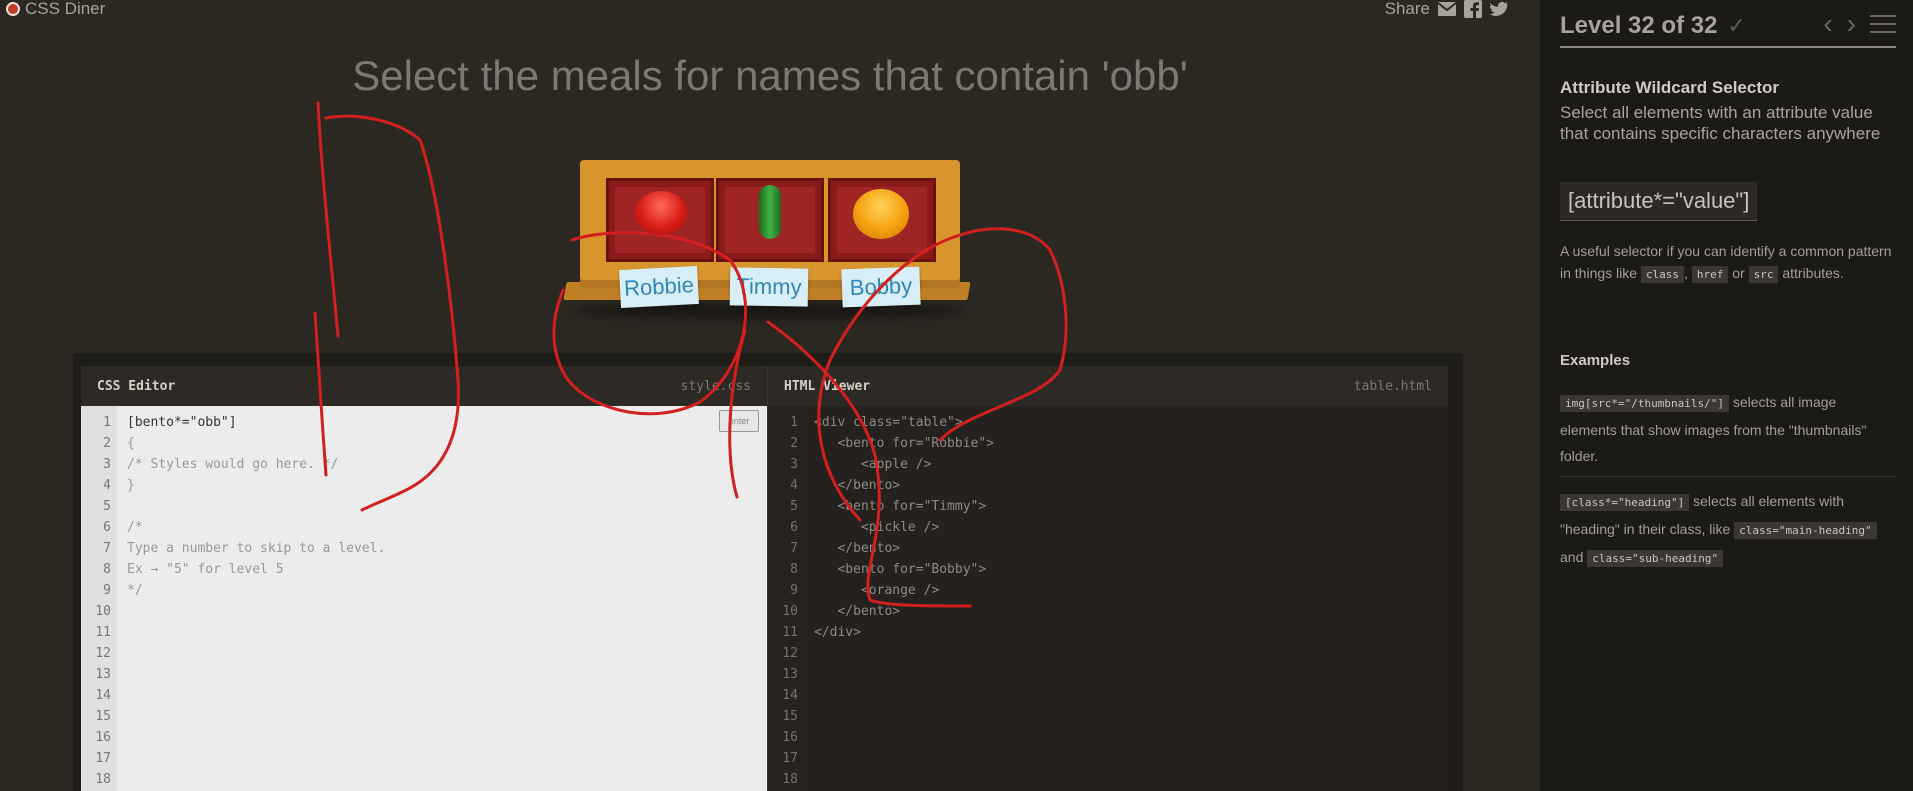 This screenshot has height=791, width=1913. Describe the element at coordinates (857, 611) in the screenshot. I see `code-line: </bento>` at that location.